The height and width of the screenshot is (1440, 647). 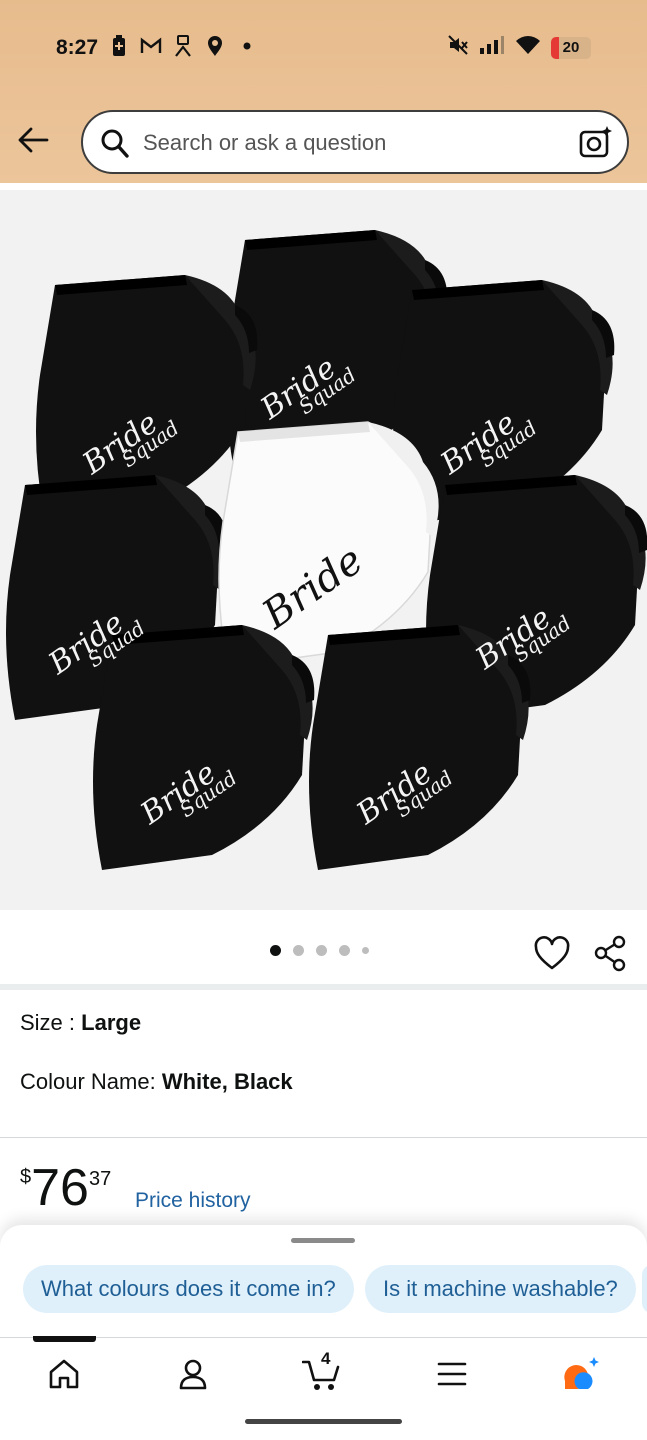 I want to click on suggestion-chip: What colours does it come in?, so click(x=188, y=1289).